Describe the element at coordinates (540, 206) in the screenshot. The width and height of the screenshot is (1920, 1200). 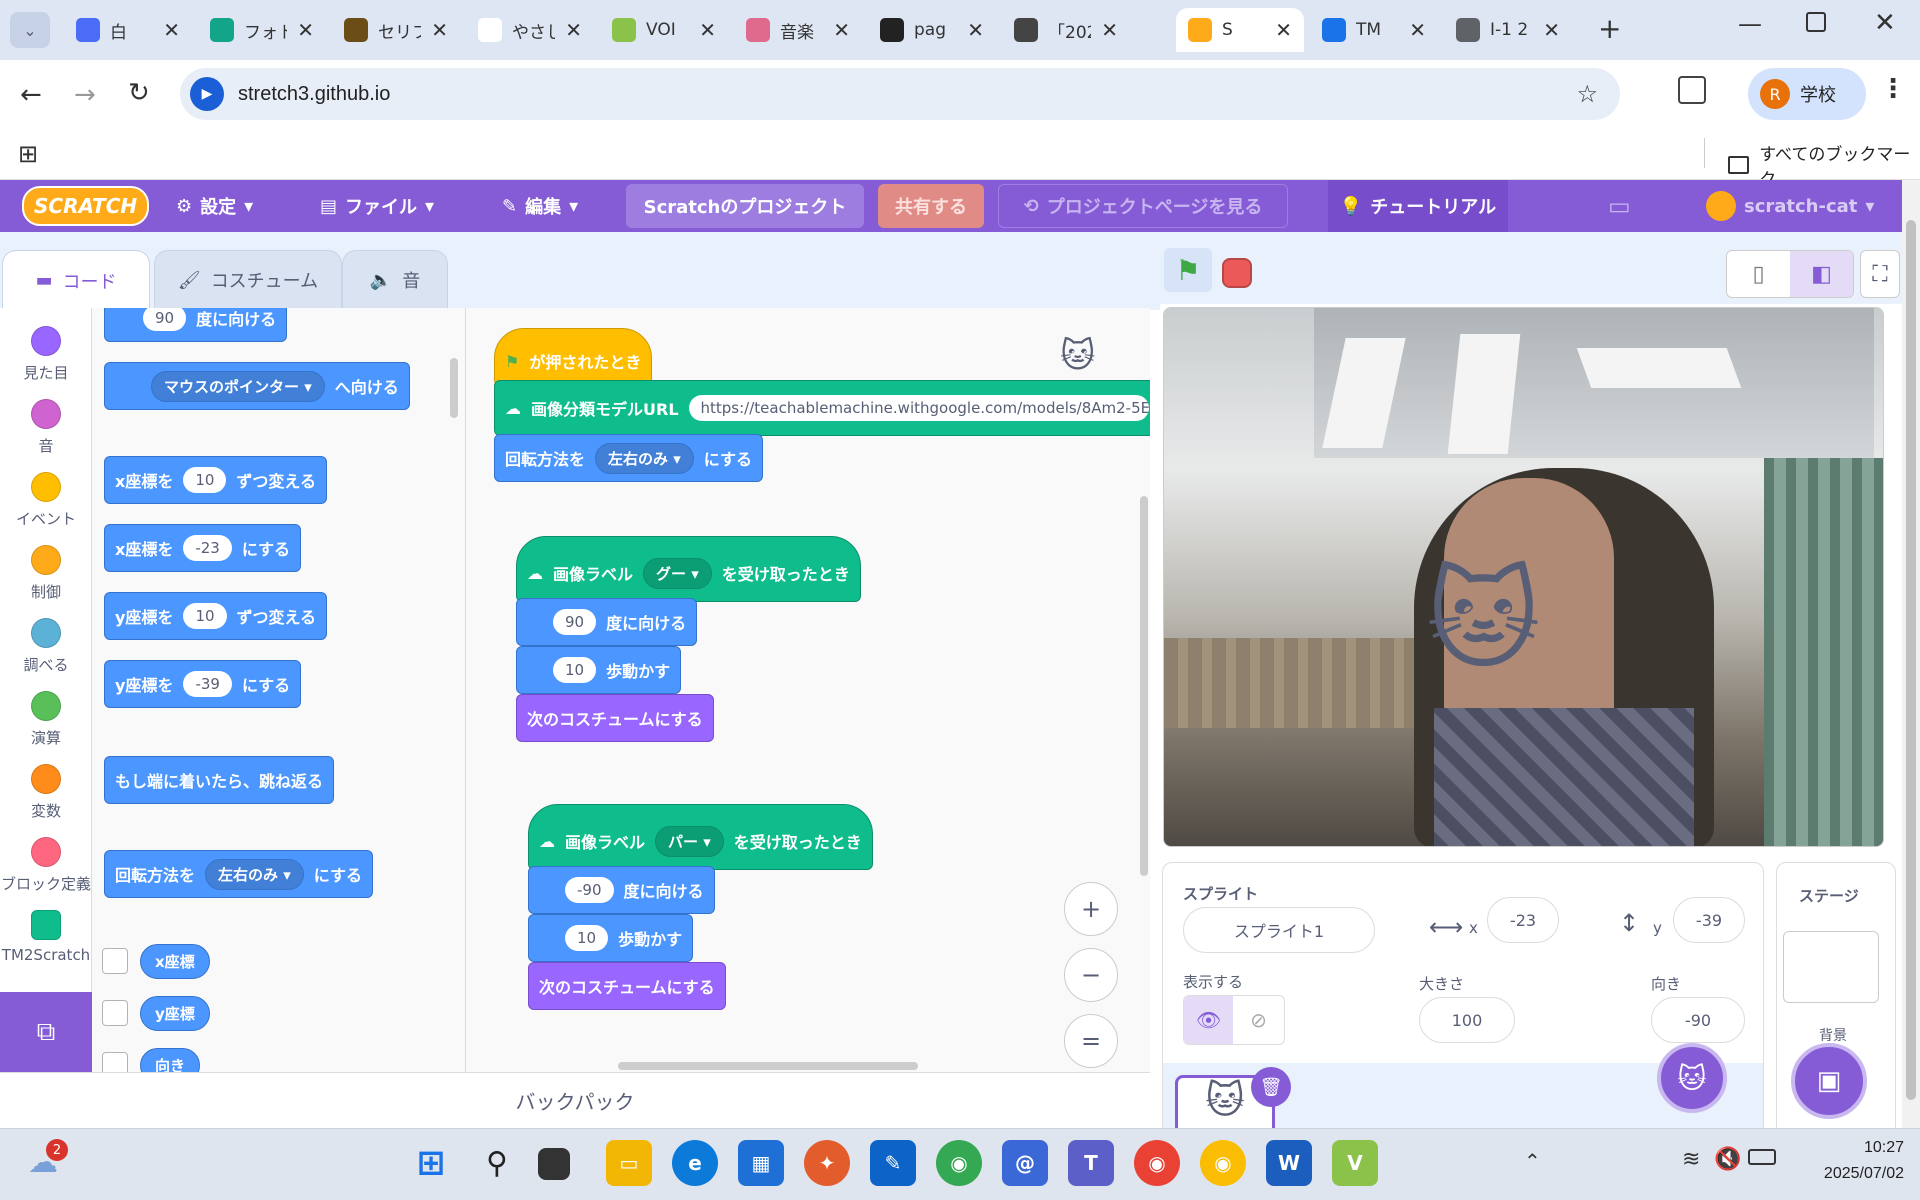
I see `edit-menu: ✎ 編集 ▾` at that location.